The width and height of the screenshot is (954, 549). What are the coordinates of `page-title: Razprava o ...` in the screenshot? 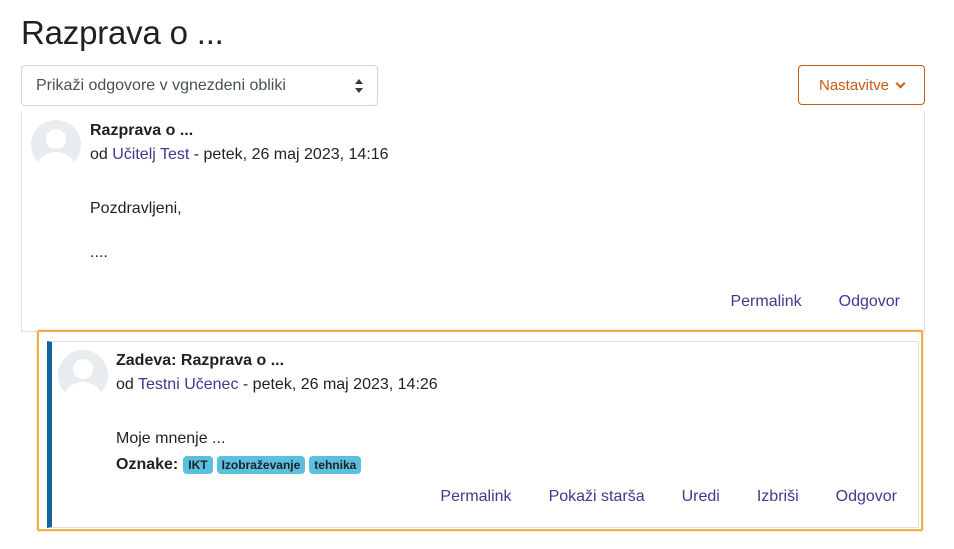 It's located at (122, 32).